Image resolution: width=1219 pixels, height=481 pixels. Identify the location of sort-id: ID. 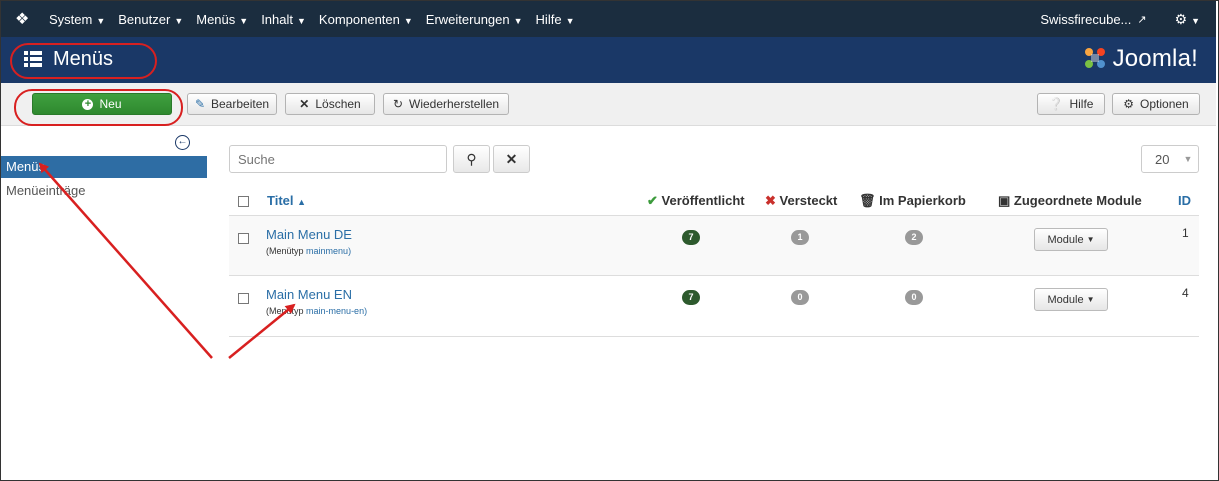
(1184, 200).